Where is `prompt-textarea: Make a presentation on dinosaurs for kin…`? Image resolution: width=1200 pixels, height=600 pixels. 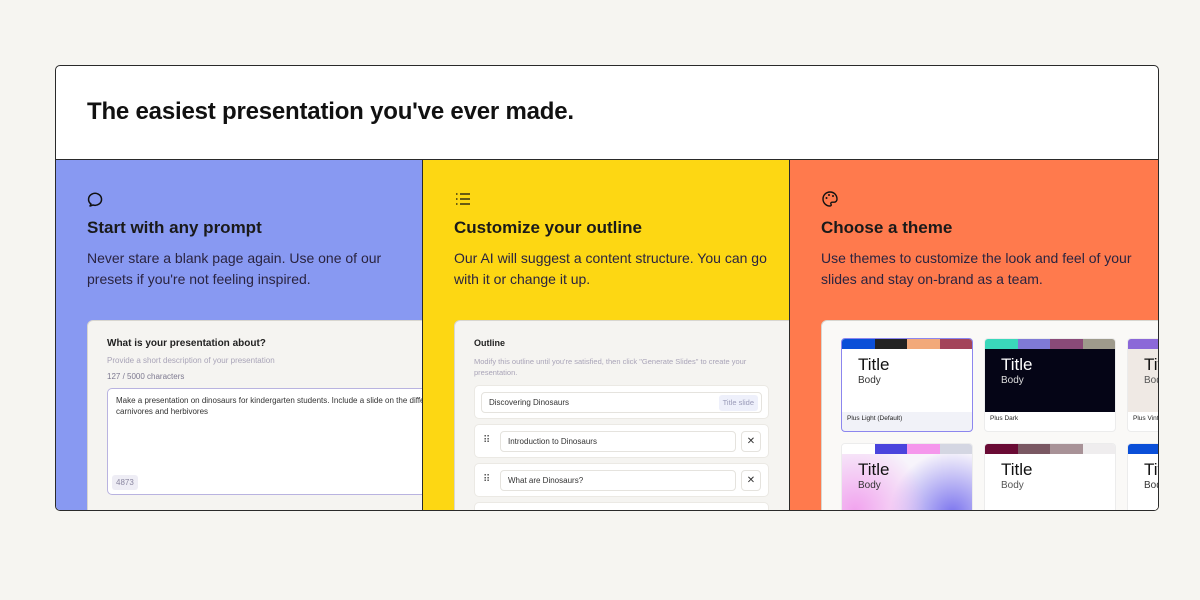
prompt-textarea: Make a presentation on dinosaurs for kin… is located at coordinates (264, 441).